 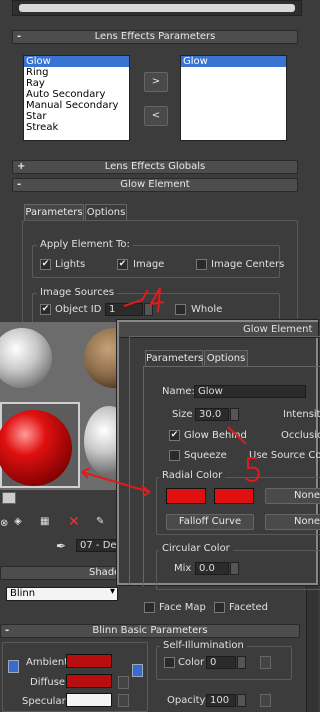 What do you see at coordinates (196, 548) in the screenshot?
I see `circular-color-label: Circular Color` at bounding box center [196, 548].